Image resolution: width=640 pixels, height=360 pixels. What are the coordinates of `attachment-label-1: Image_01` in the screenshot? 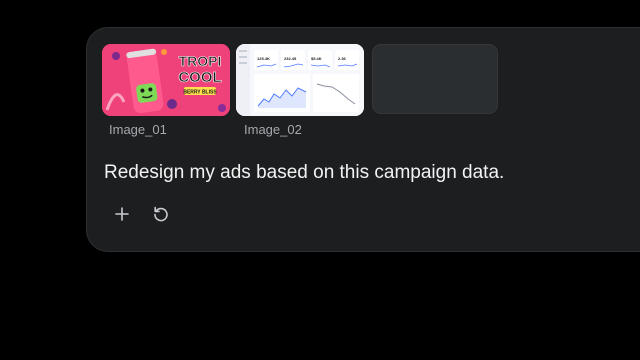 It's located at (138, 129).